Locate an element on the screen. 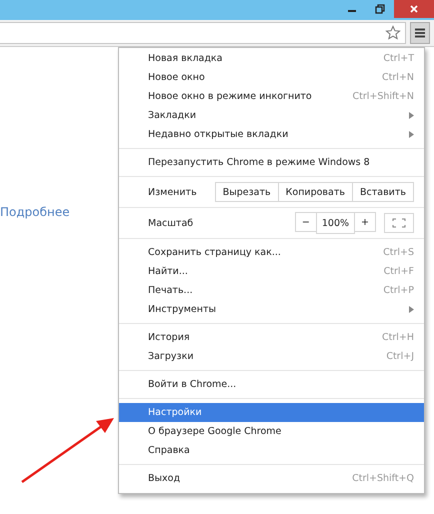  shortcut-label: Ctrl+Shift+N is located at coordinates (383, 96).